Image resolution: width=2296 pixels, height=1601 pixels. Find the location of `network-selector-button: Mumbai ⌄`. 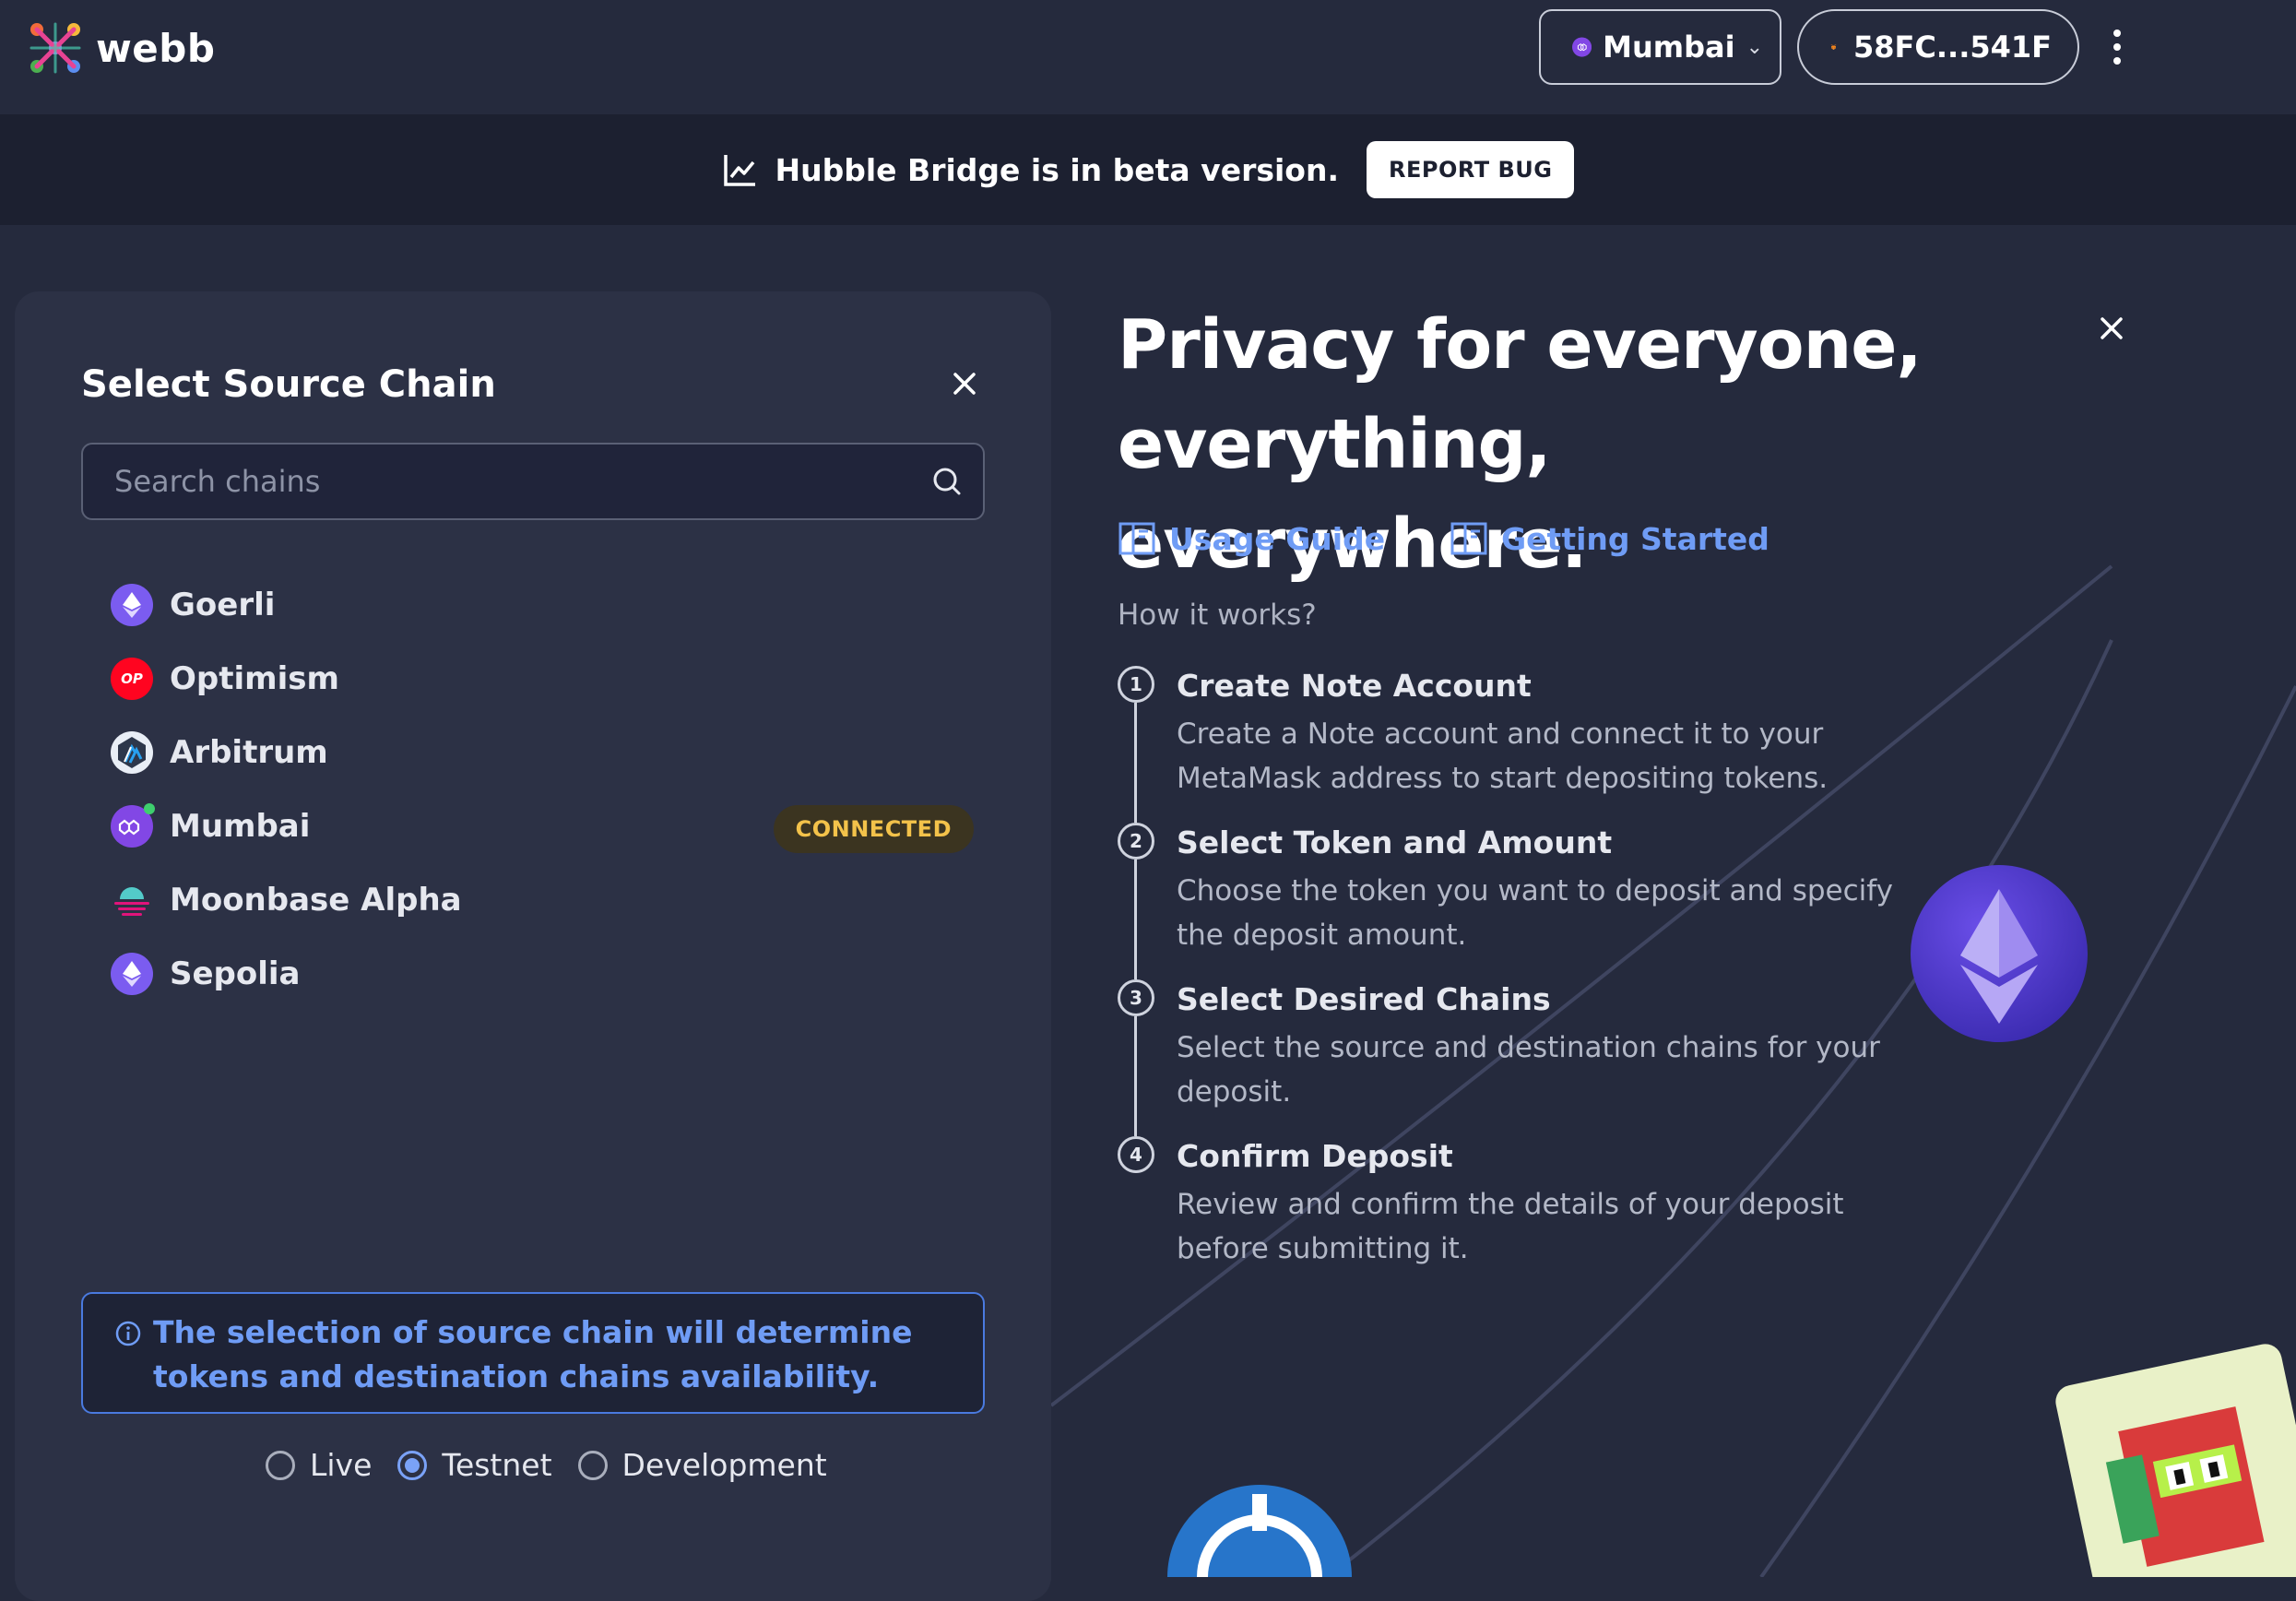

network-selector-button: Mumbai ⌄ is located at coordinates (1660, 47).